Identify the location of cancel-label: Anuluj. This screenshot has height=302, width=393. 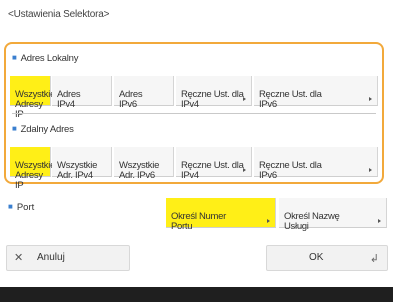
(51, 257).